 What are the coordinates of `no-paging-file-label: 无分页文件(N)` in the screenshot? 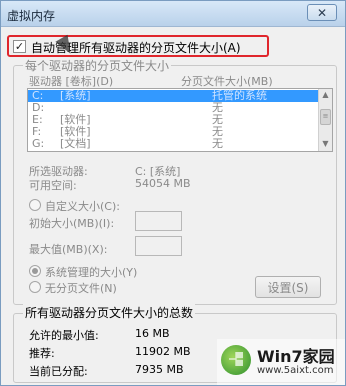 It's located at (81, 288).